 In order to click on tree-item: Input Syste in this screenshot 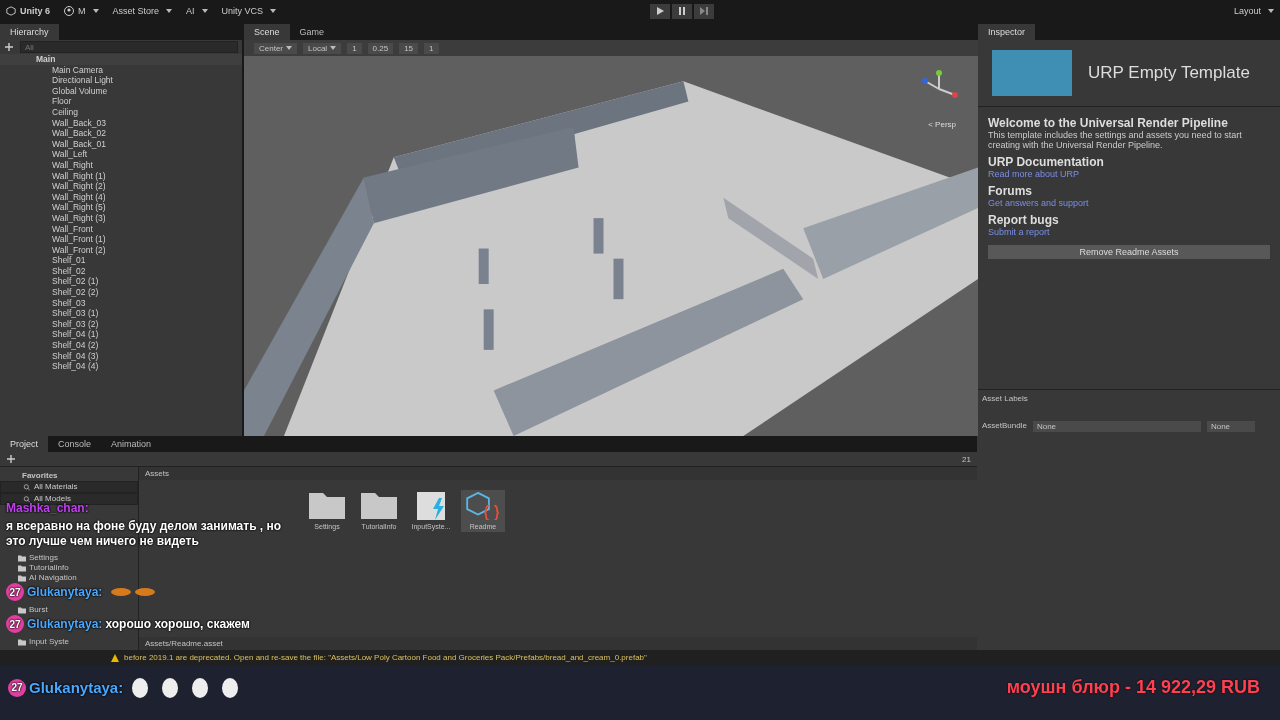, I will do `click(69, 642)`.